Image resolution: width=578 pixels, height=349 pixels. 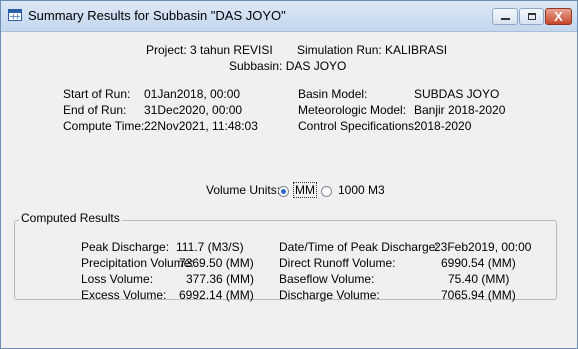 What do you see at coordinates (478, 295) in the screenshot?
I see `discharge-volume-value: 7065.94 (MM)` at bounding box center [478, 295].